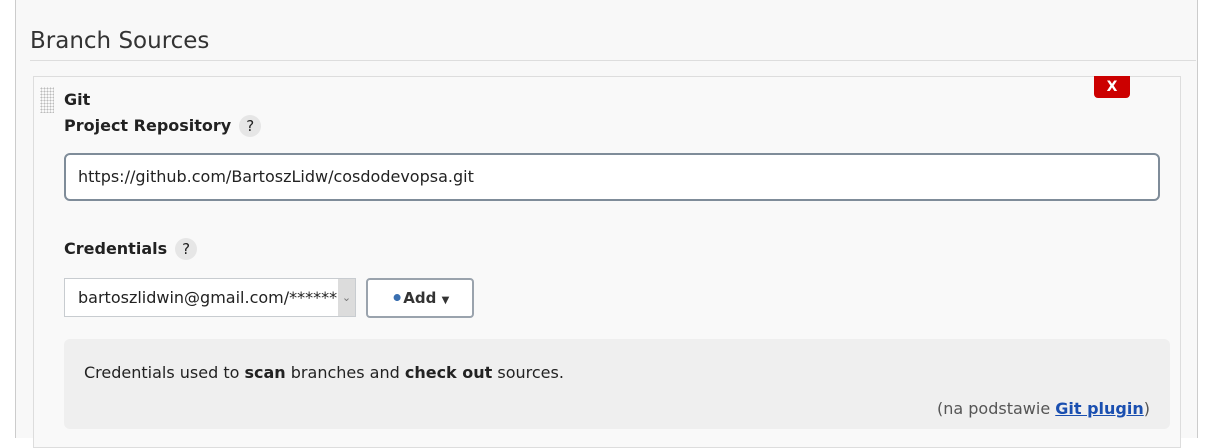 The height and width of the screenshot is (448, 1207). I want to click on divider, so click(613, 60).